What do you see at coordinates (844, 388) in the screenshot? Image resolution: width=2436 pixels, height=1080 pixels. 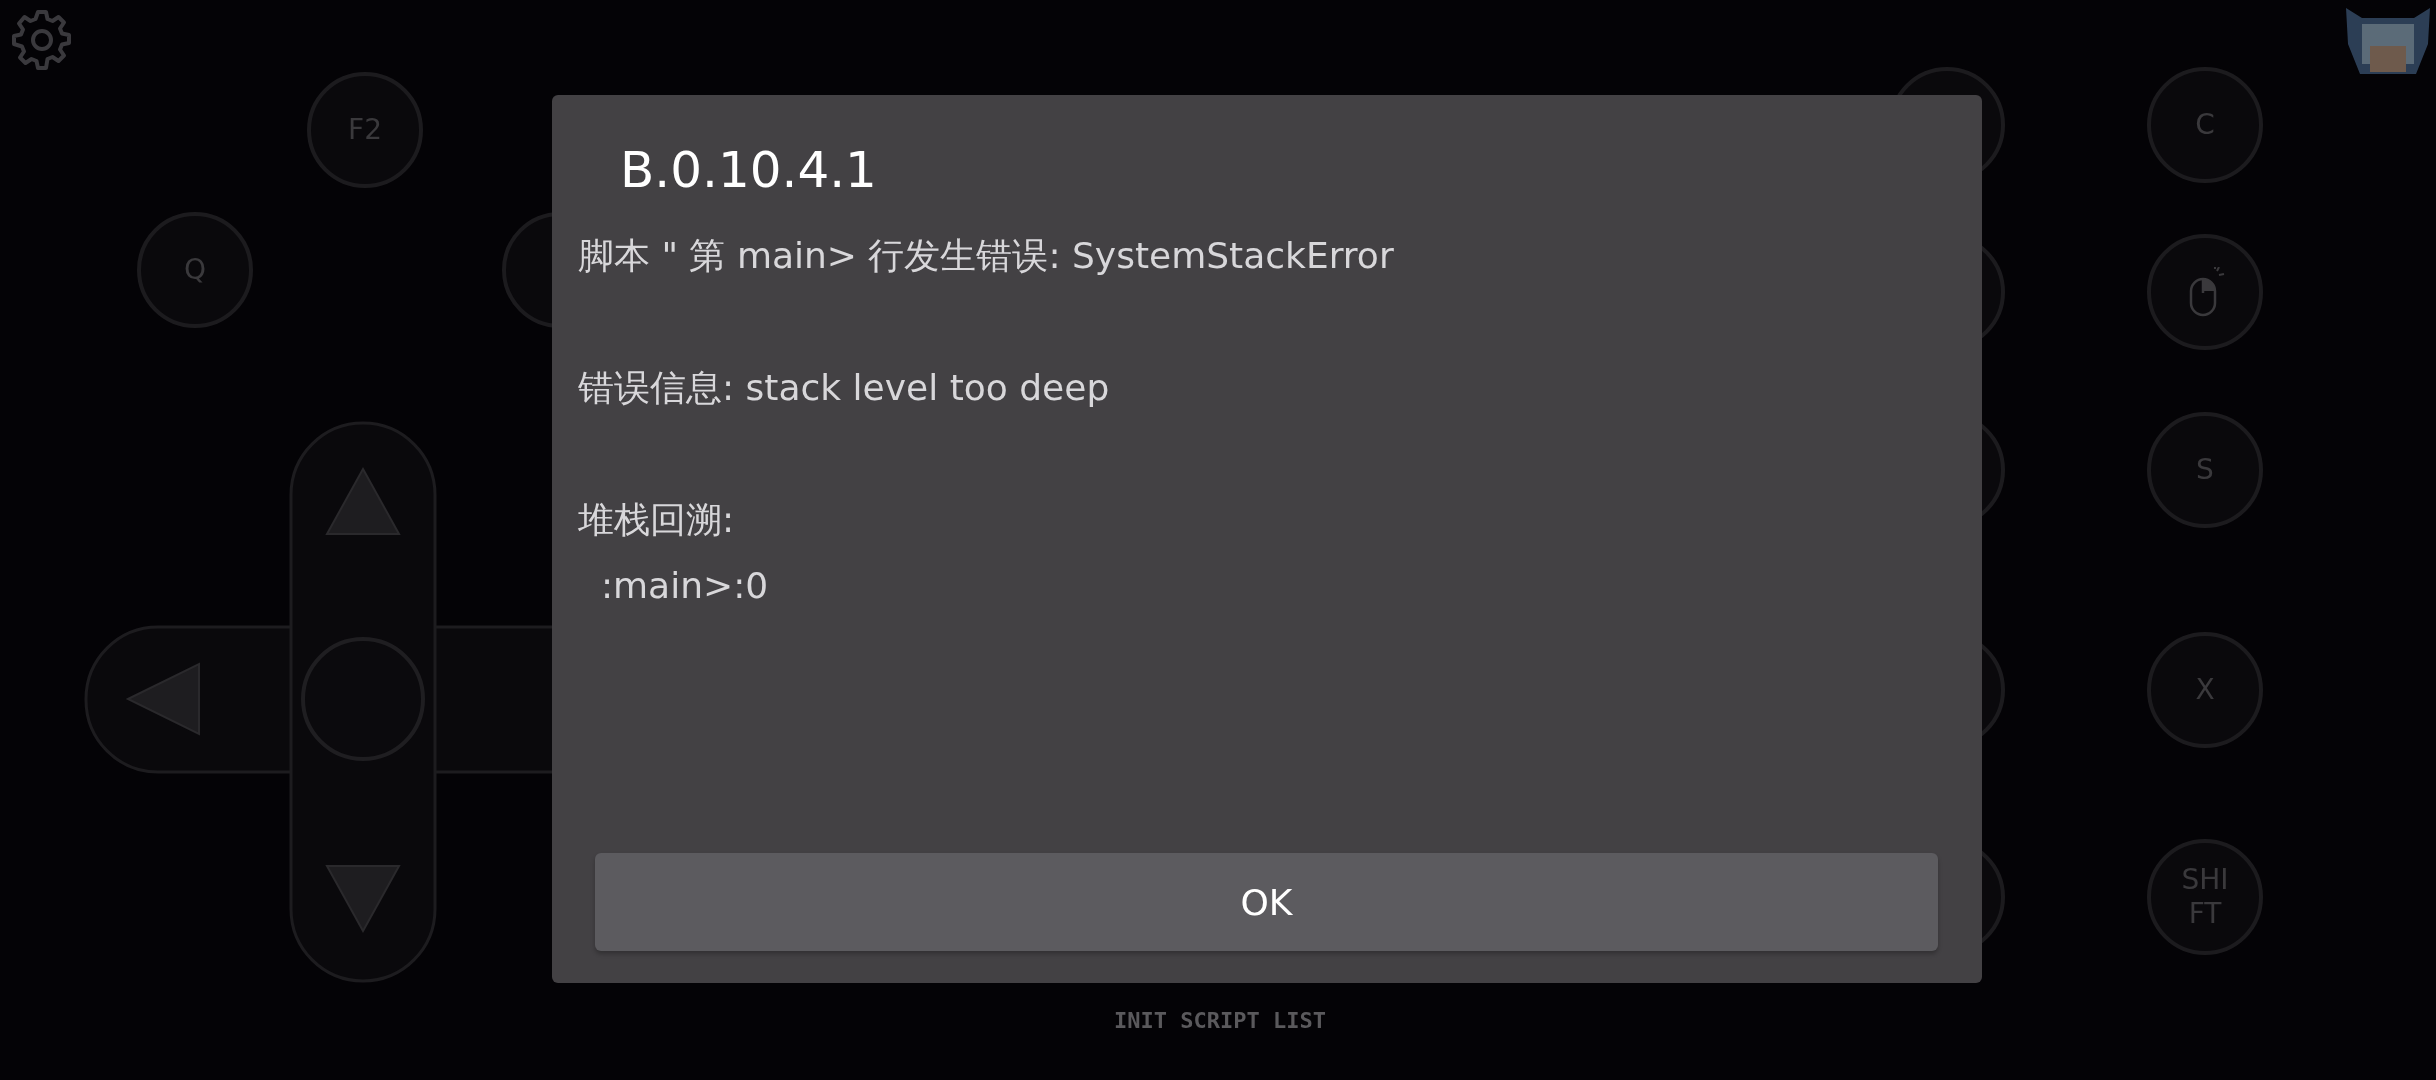 I see `message-text: 错误信息: stack level too deep` at bounding box center [844, 388].